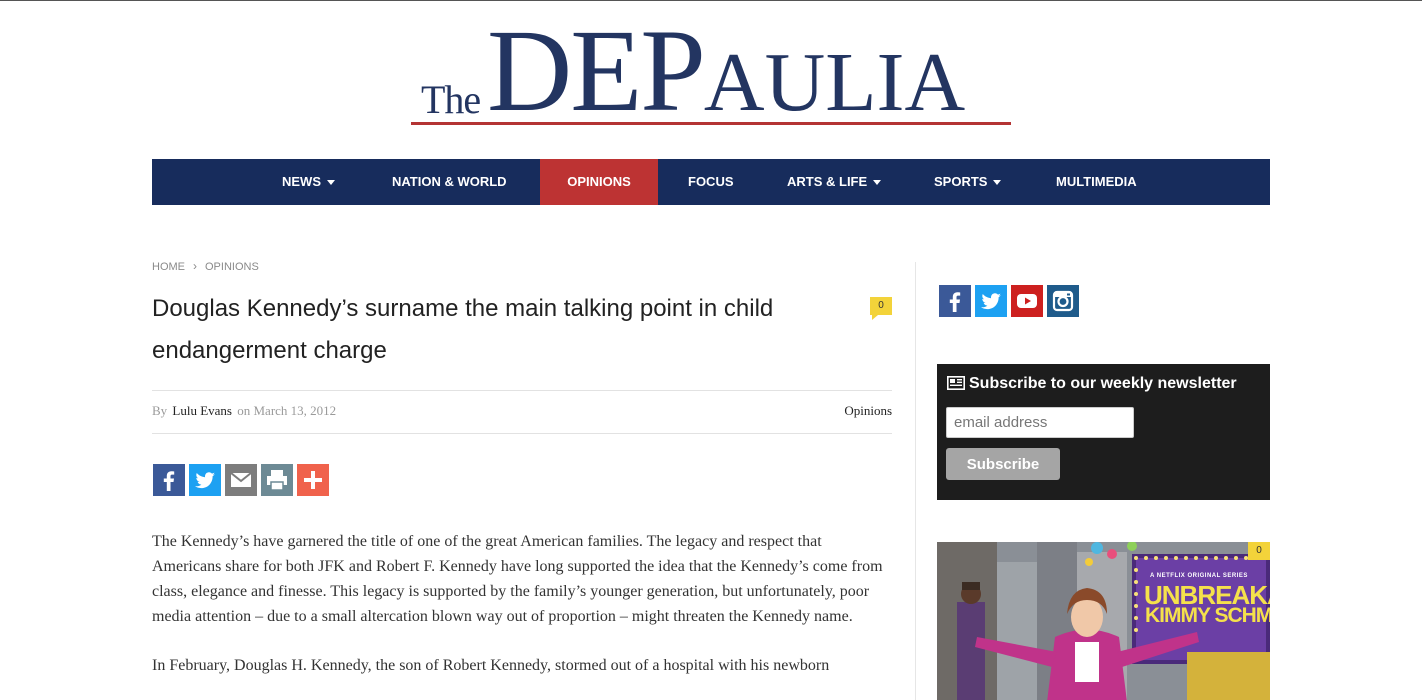 The image size is (1422, 700). What do you see at coordinates (202, 410) in the screenshot?
I see `author-link: Lulu Evans` at bounding box center [202, 410].